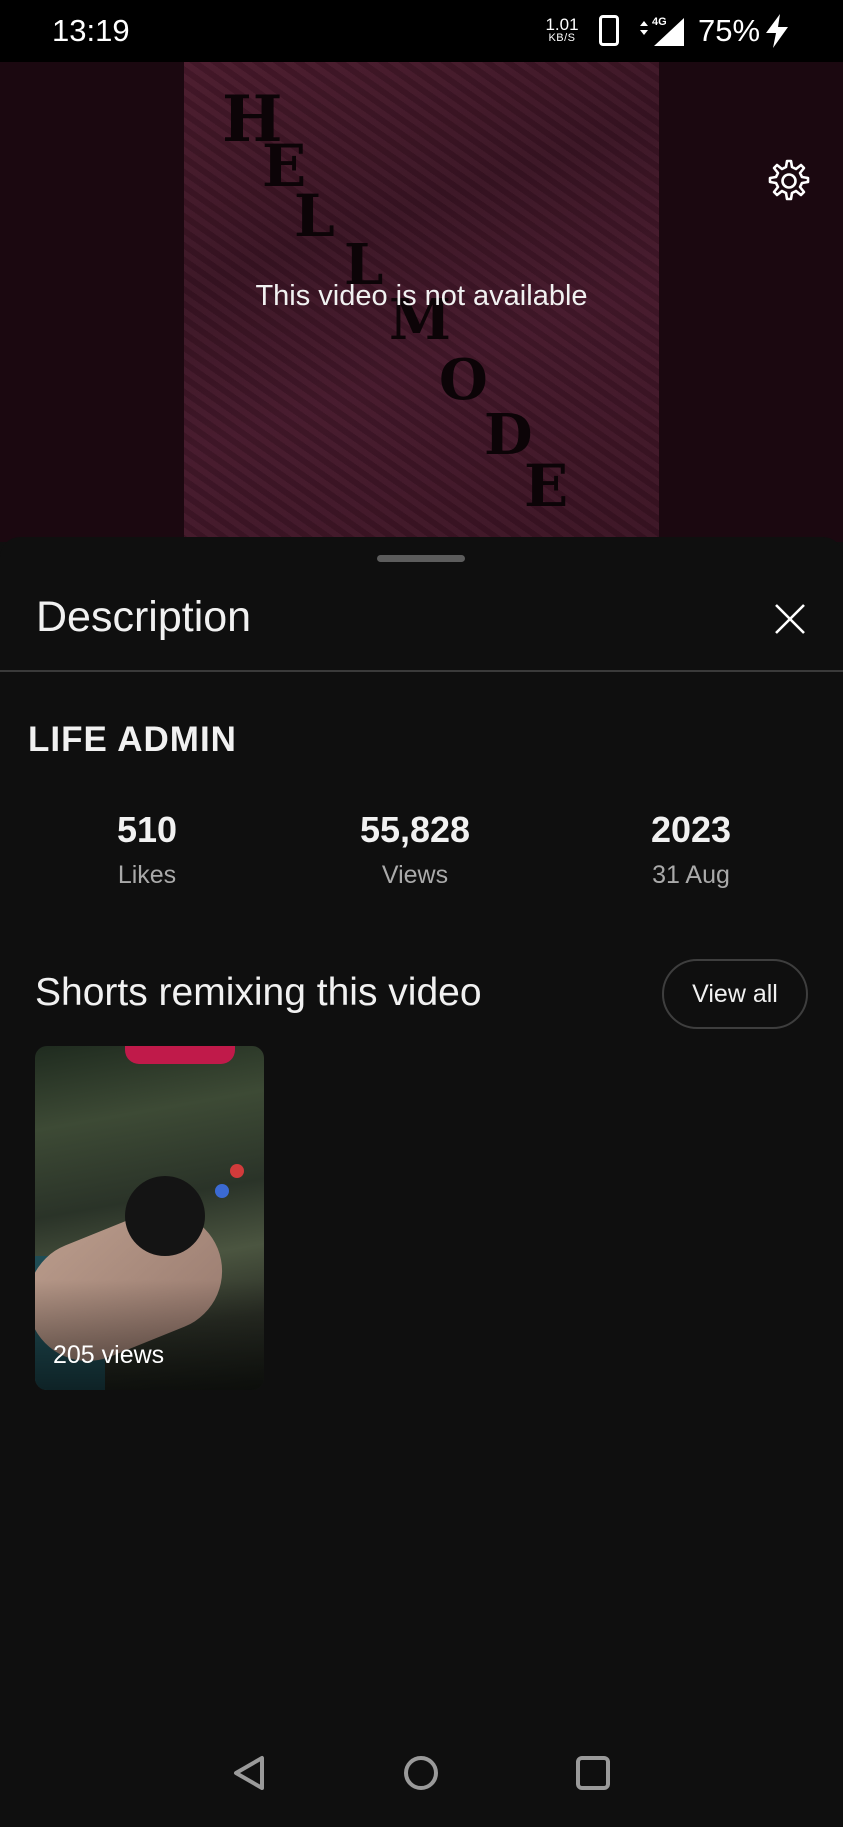  I want to click on network-speed-value: 1.01, so click(562, 24).